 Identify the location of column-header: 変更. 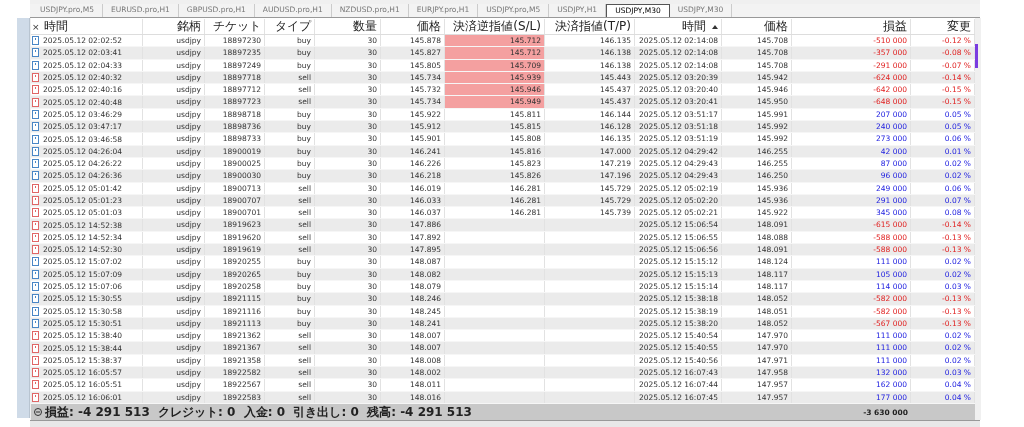
(959, 26).